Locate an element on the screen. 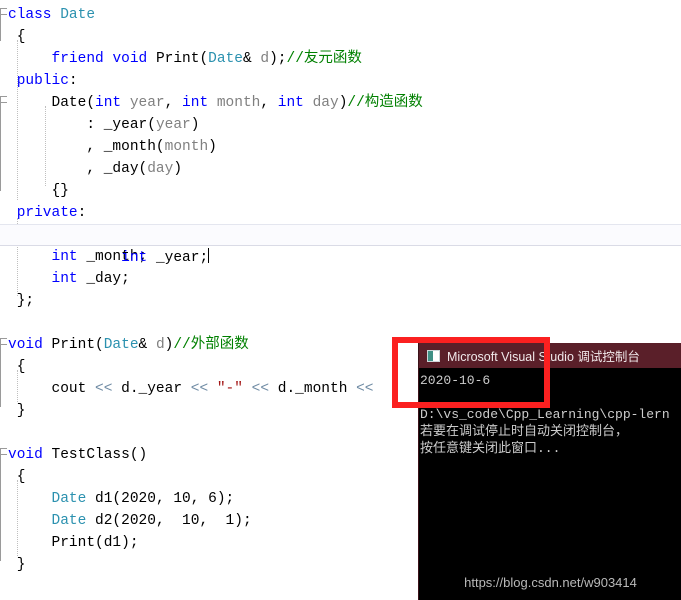 This screenshot has height=600, width=681. code-token: d1(2020, 10, 6); is located at coordinates (160, 499).